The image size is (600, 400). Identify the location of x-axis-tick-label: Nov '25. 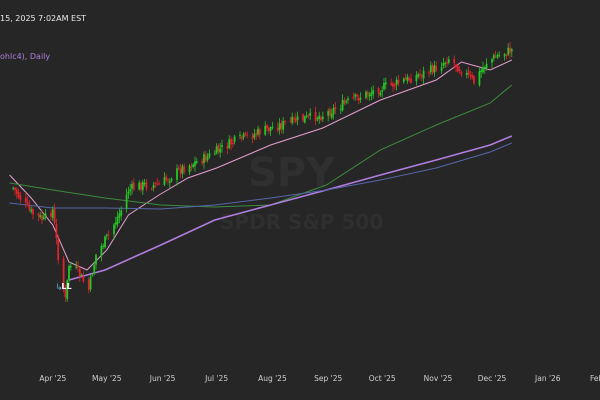
(438, 378).